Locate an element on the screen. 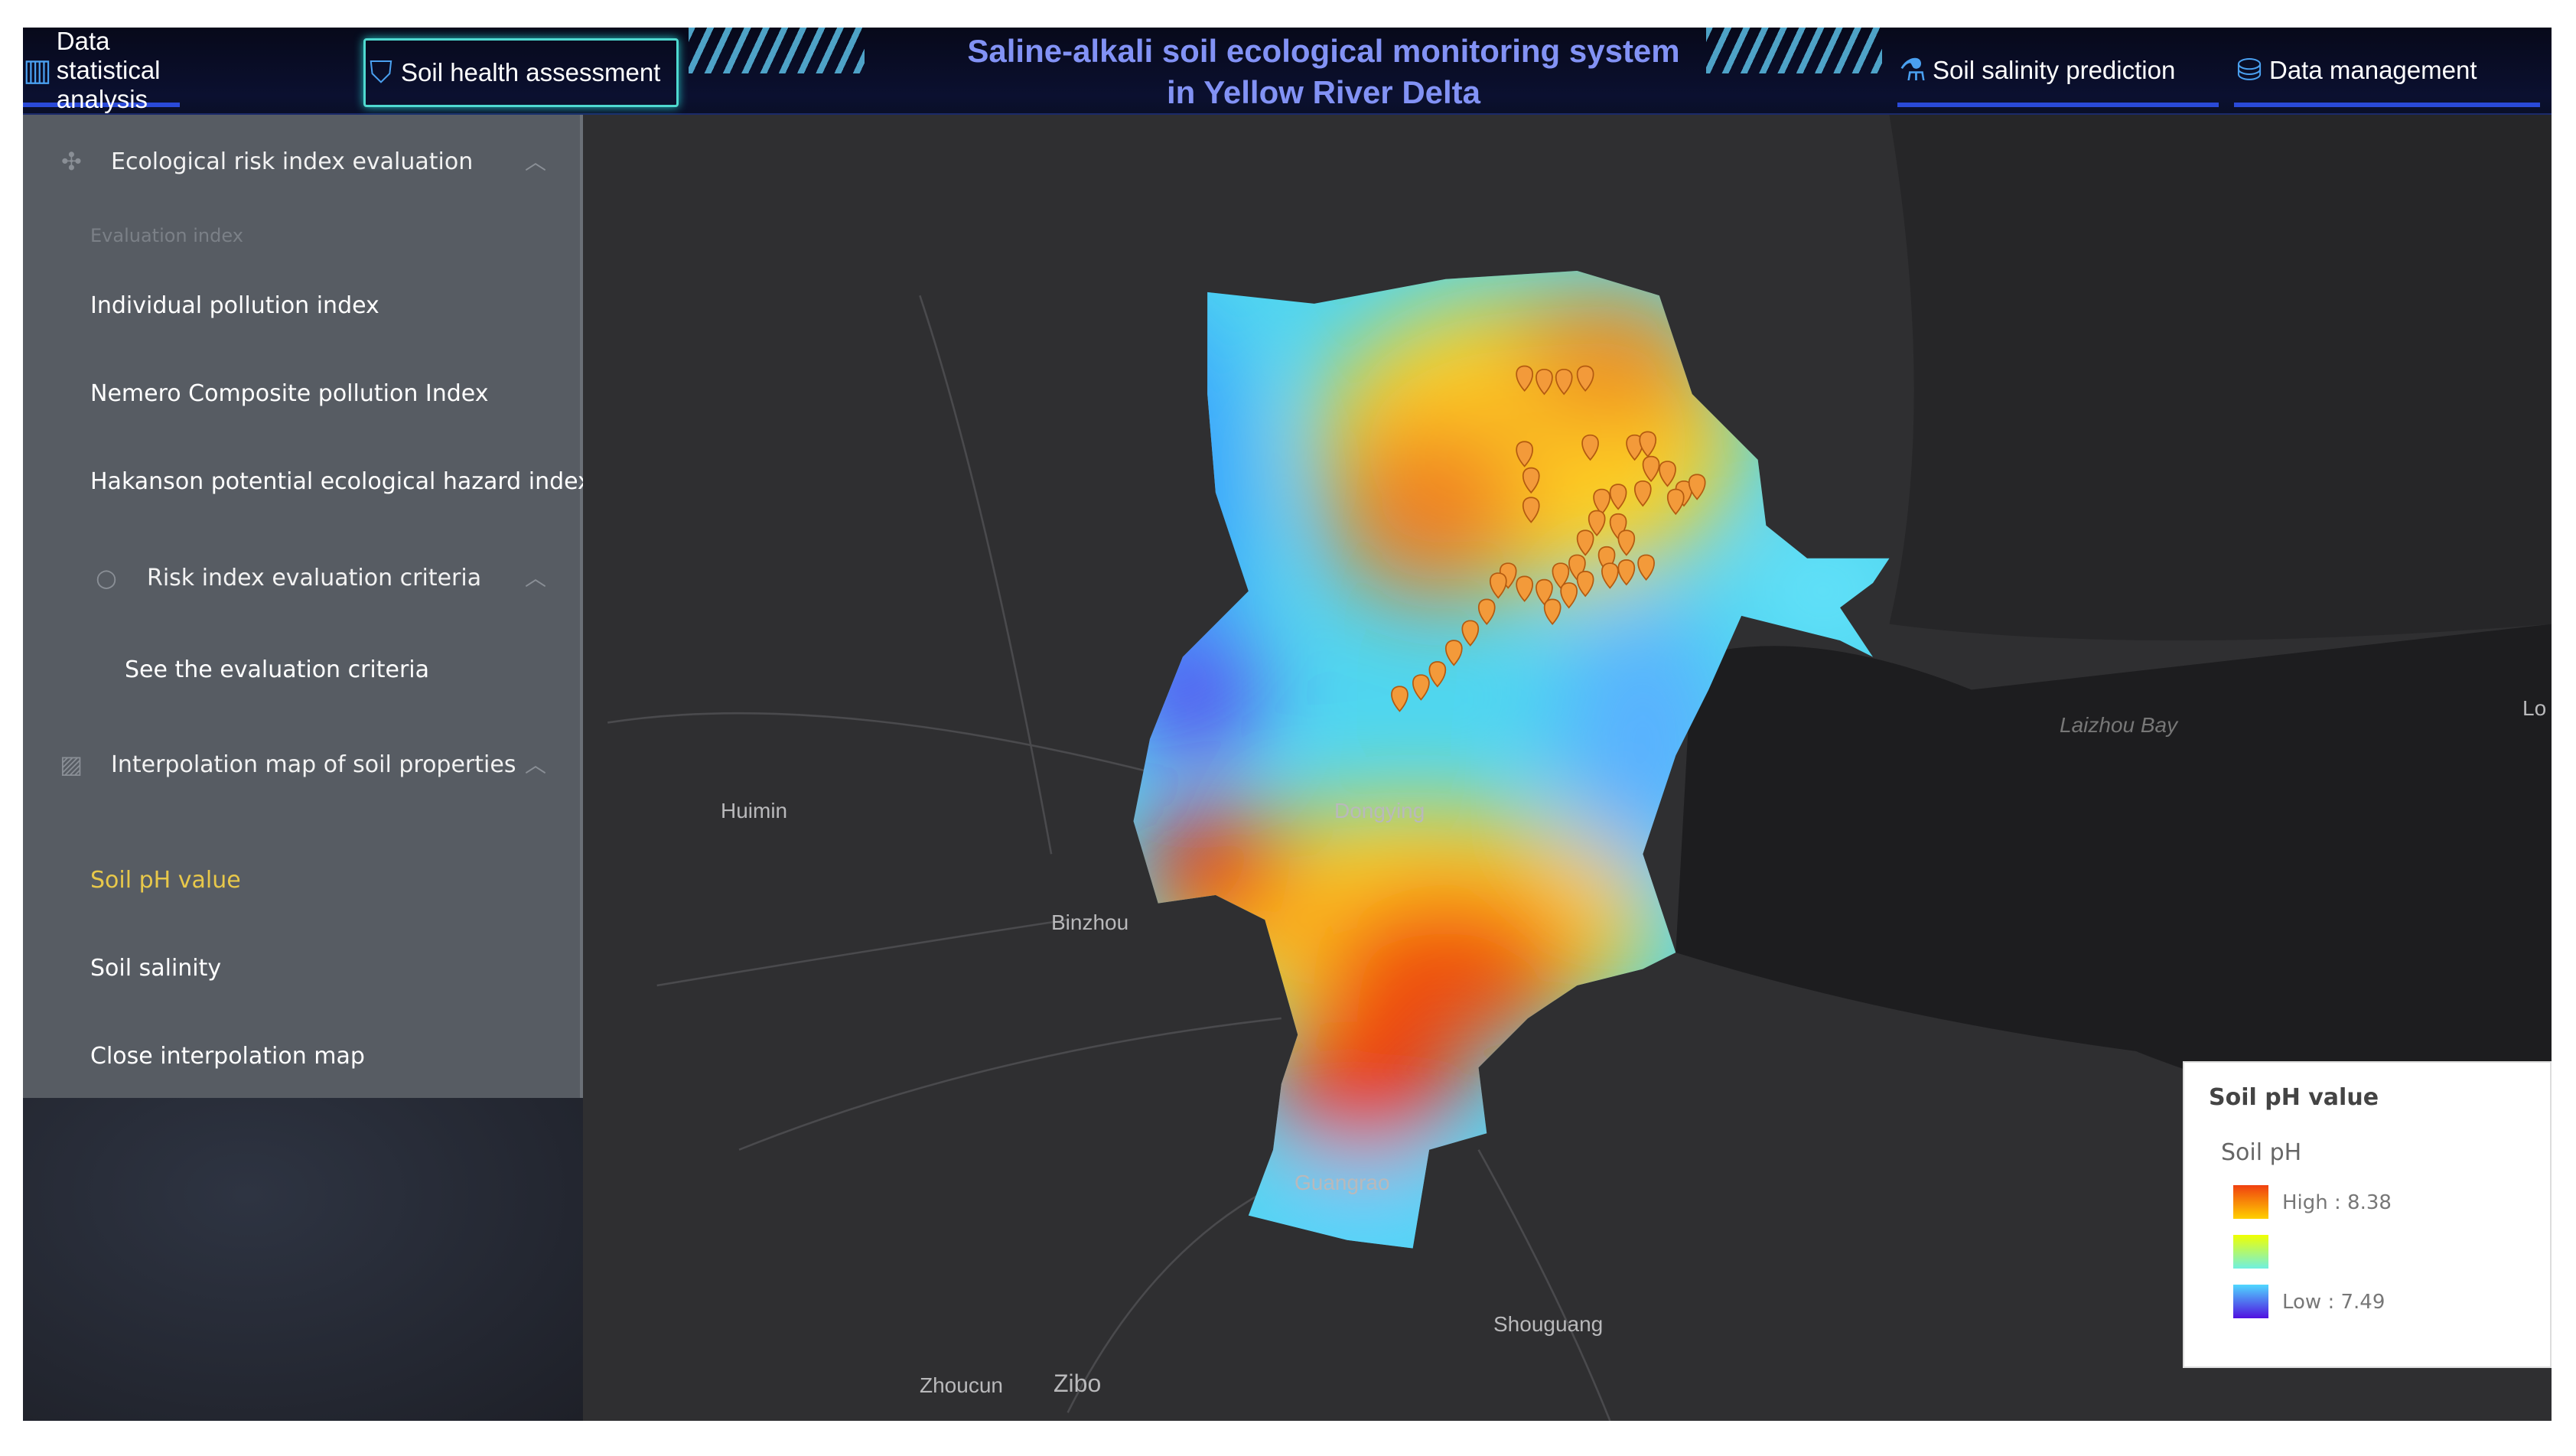 The image size is (2576, 1456). image-icon: ▨ is located at coordinates (72, 764).